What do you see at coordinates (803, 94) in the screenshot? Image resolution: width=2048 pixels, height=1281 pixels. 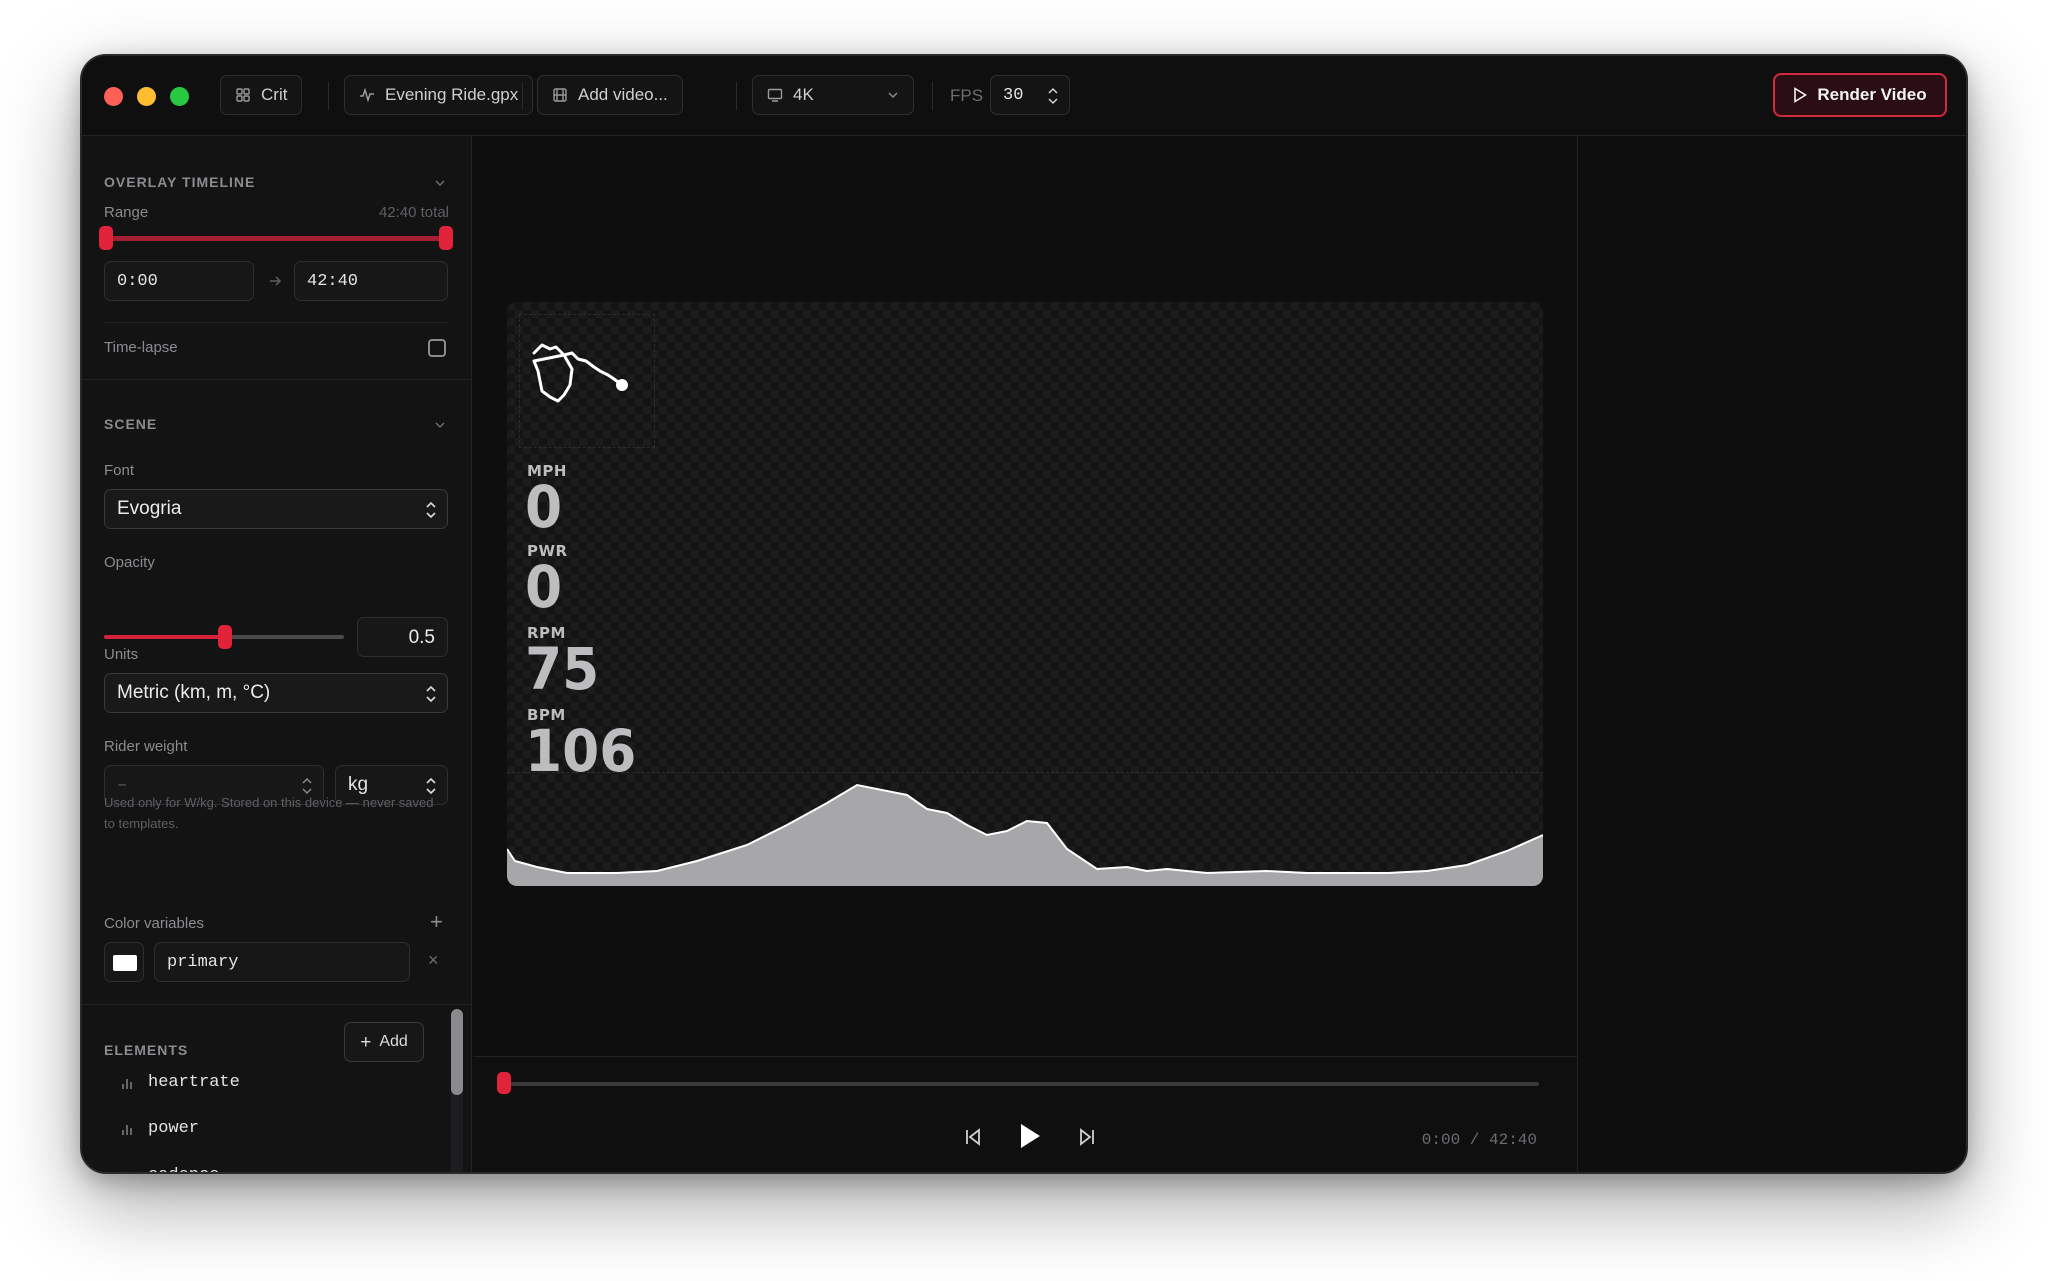 I see `resolution-value: 4K` at bounding box center [803, 94].